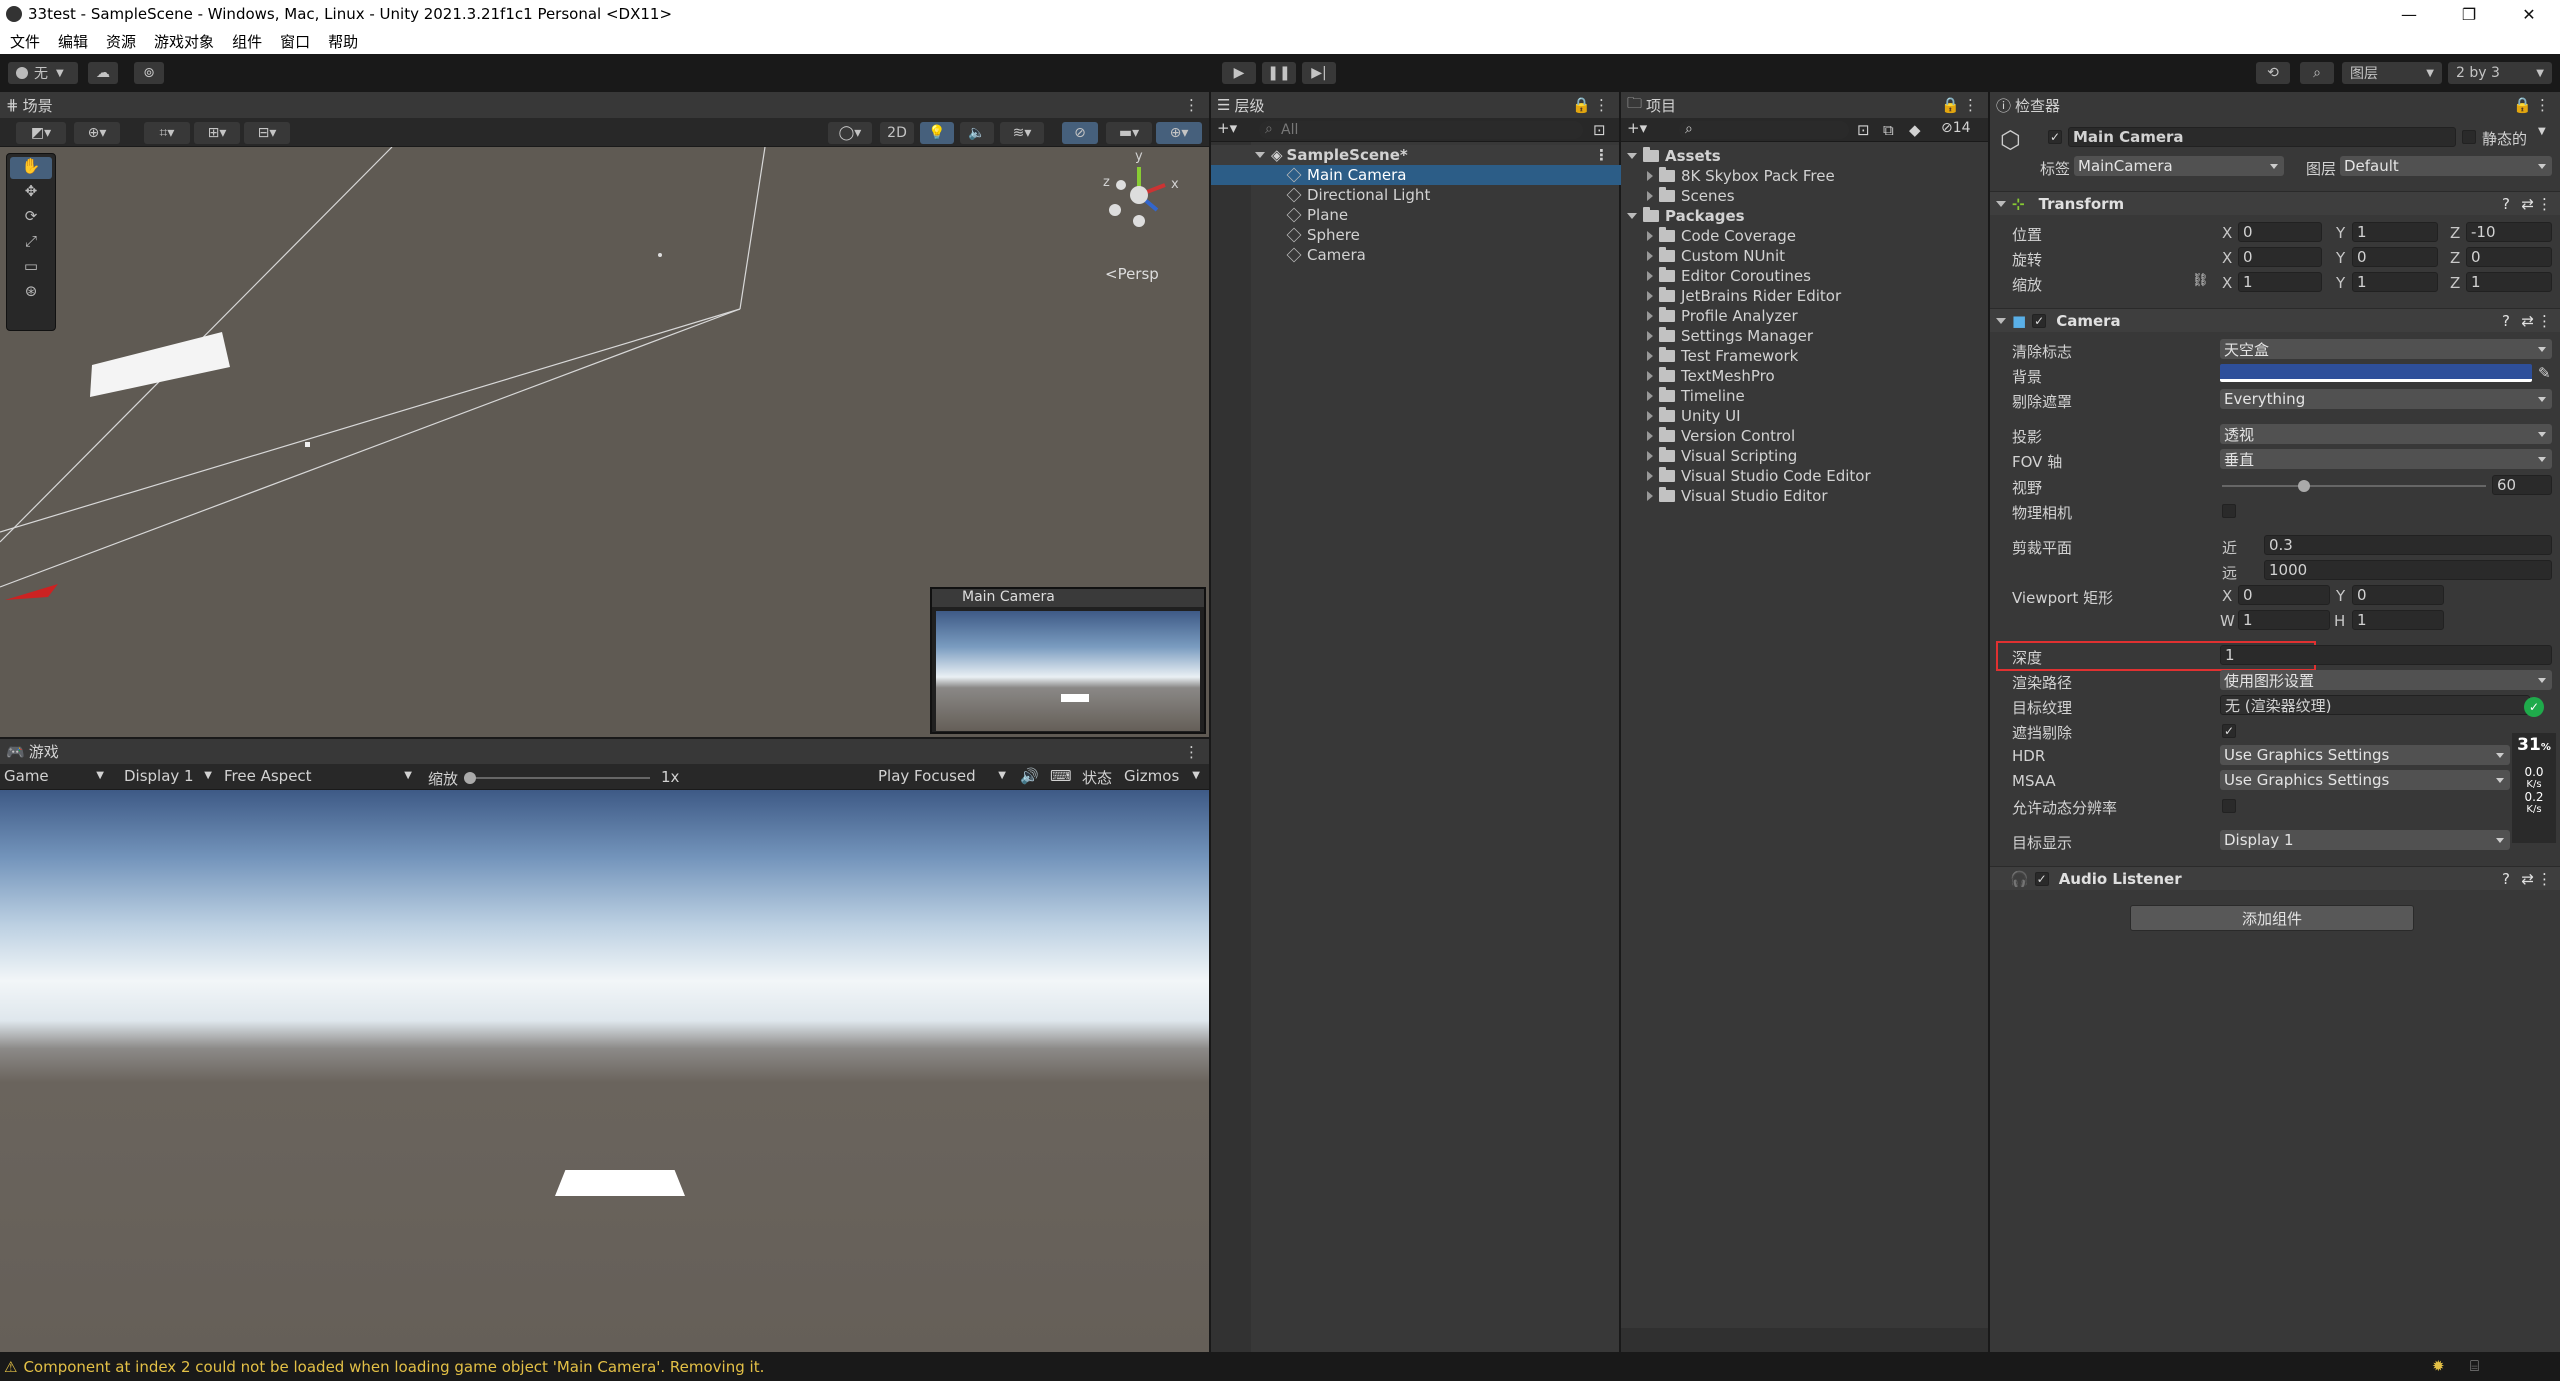  What do you see at coordinates (1421, 130) in the screenshot?
I see `hierarchy-search-input: ⌕ All` at bounding box center [1421, 130].